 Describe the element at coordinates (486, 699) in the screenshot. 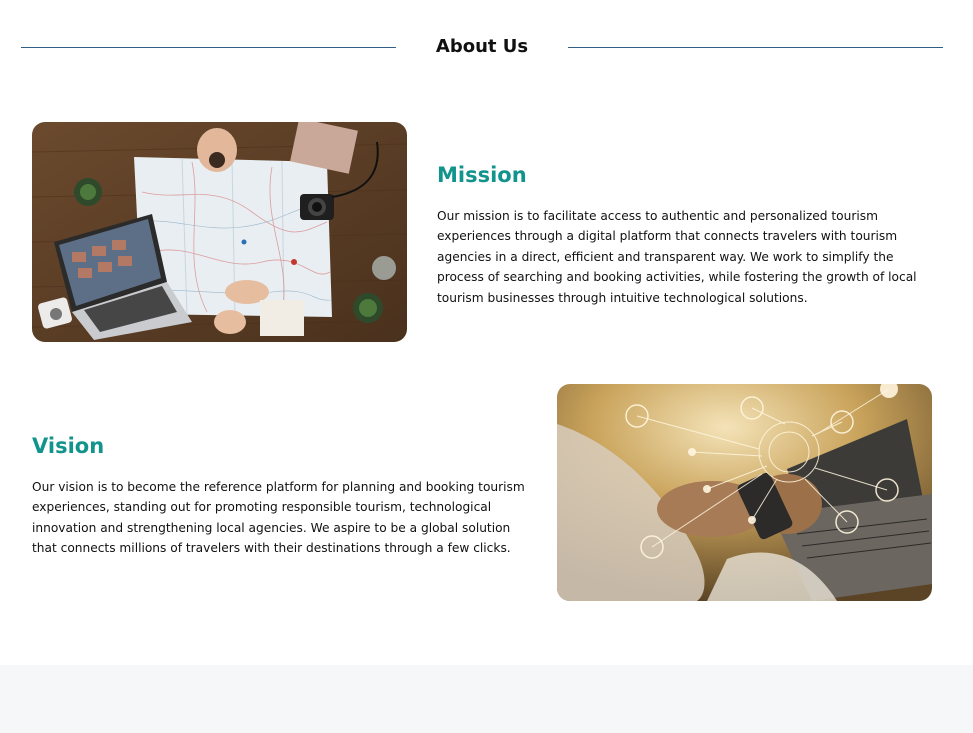

I see `footer-band` at that location.